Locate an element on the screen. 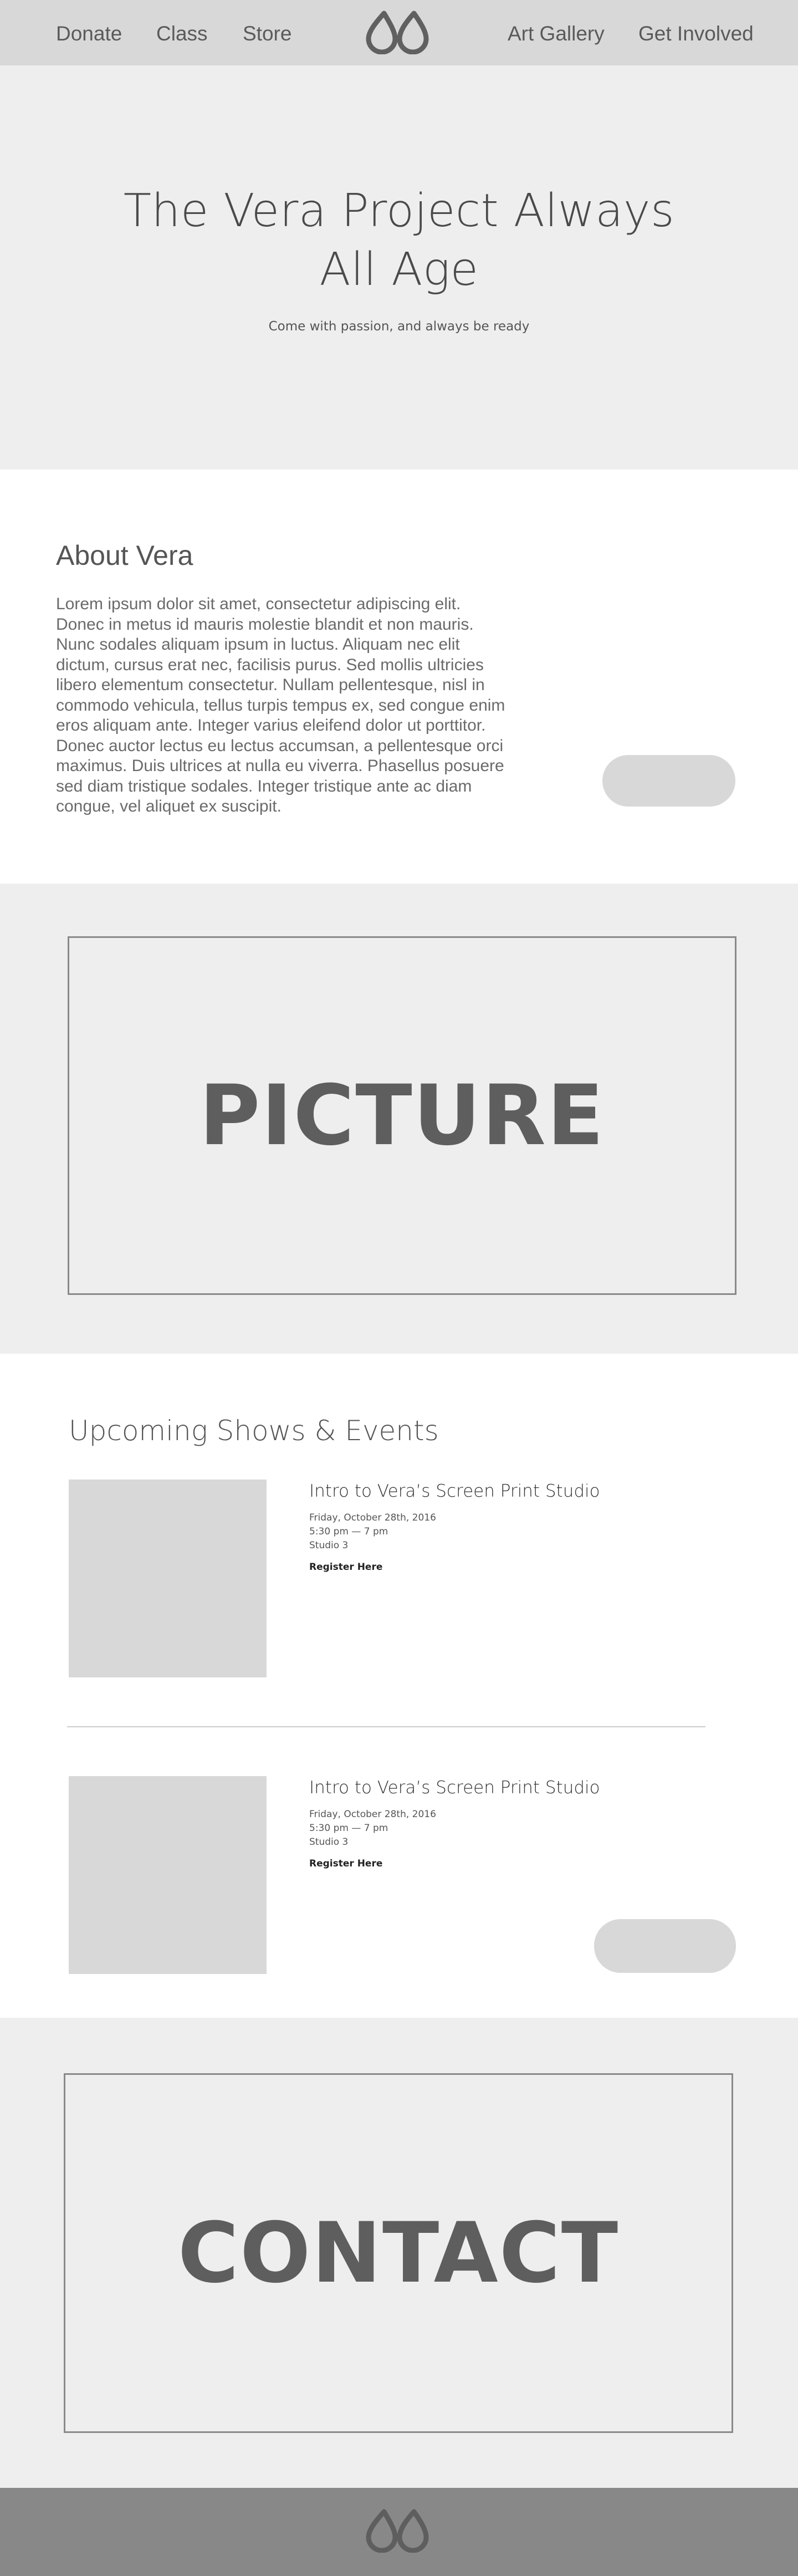  contact-label: CONTACT is located at coordinates (398, 2253).